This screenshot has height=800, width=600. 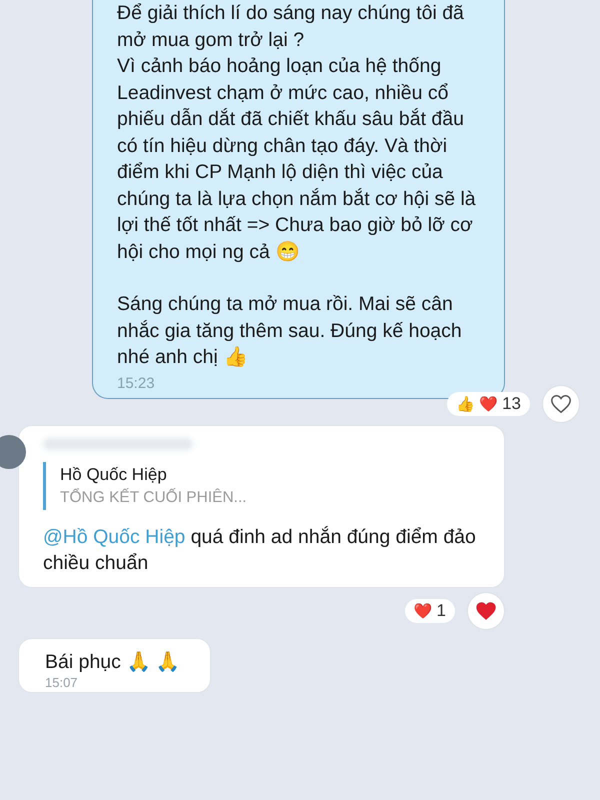 What do you see at coordinates (441, 610) in the screenshot?
I see `reaction-count: 1` at bounding box center [441, 610].